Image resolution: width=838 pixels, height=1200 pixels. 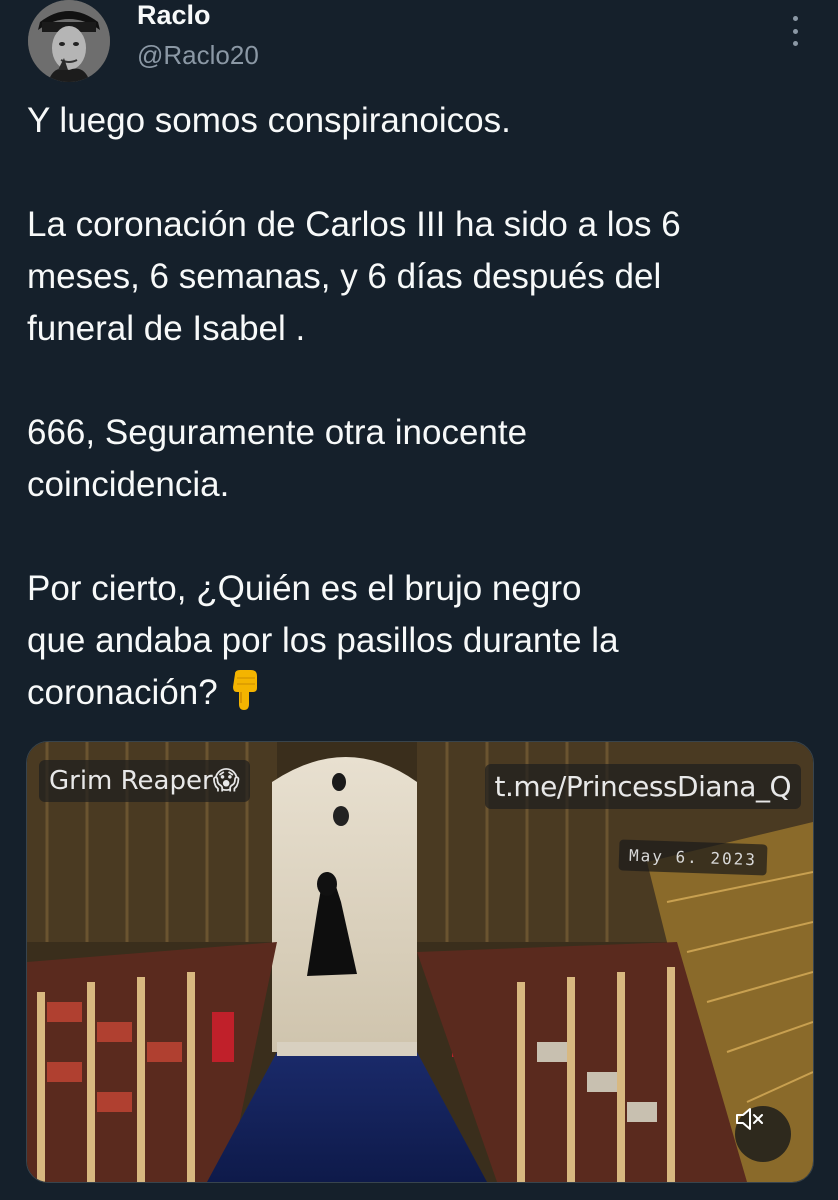 What do you see at coordinates (166, 328) in the screenshot?
I see `tweet-line: funeral de Isabel .` at bounding box center [166, 328].